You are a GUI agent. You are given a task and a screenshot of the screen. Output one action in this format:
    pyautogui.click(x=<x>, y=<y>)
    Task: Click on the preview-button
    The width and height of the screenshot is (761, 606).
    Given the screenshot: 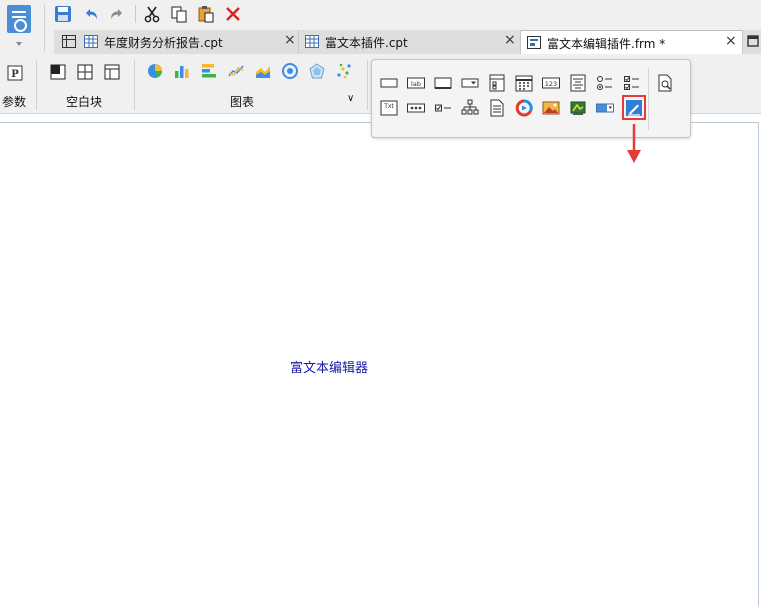 What is the action you would take?
    pyautogui.click(x=665, y=83)
    